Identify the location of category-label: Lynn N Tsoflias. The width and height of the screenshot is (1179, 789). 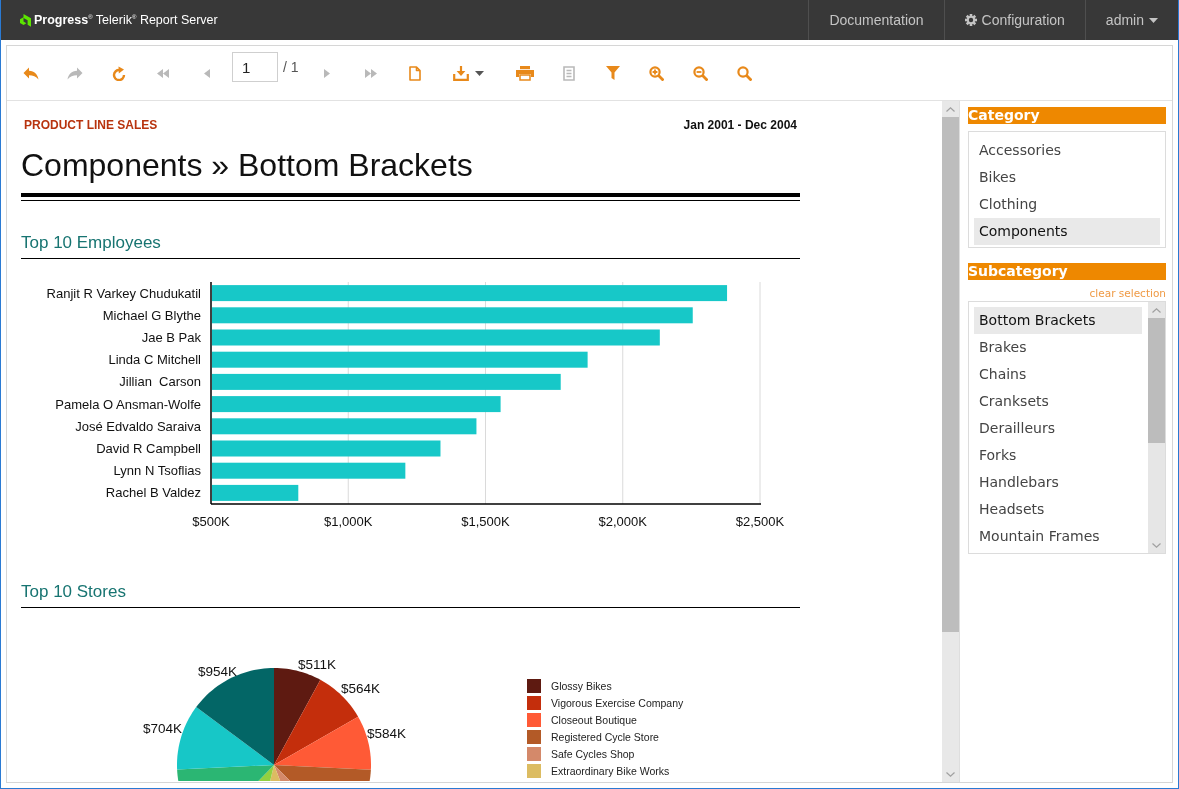
(157, 471).